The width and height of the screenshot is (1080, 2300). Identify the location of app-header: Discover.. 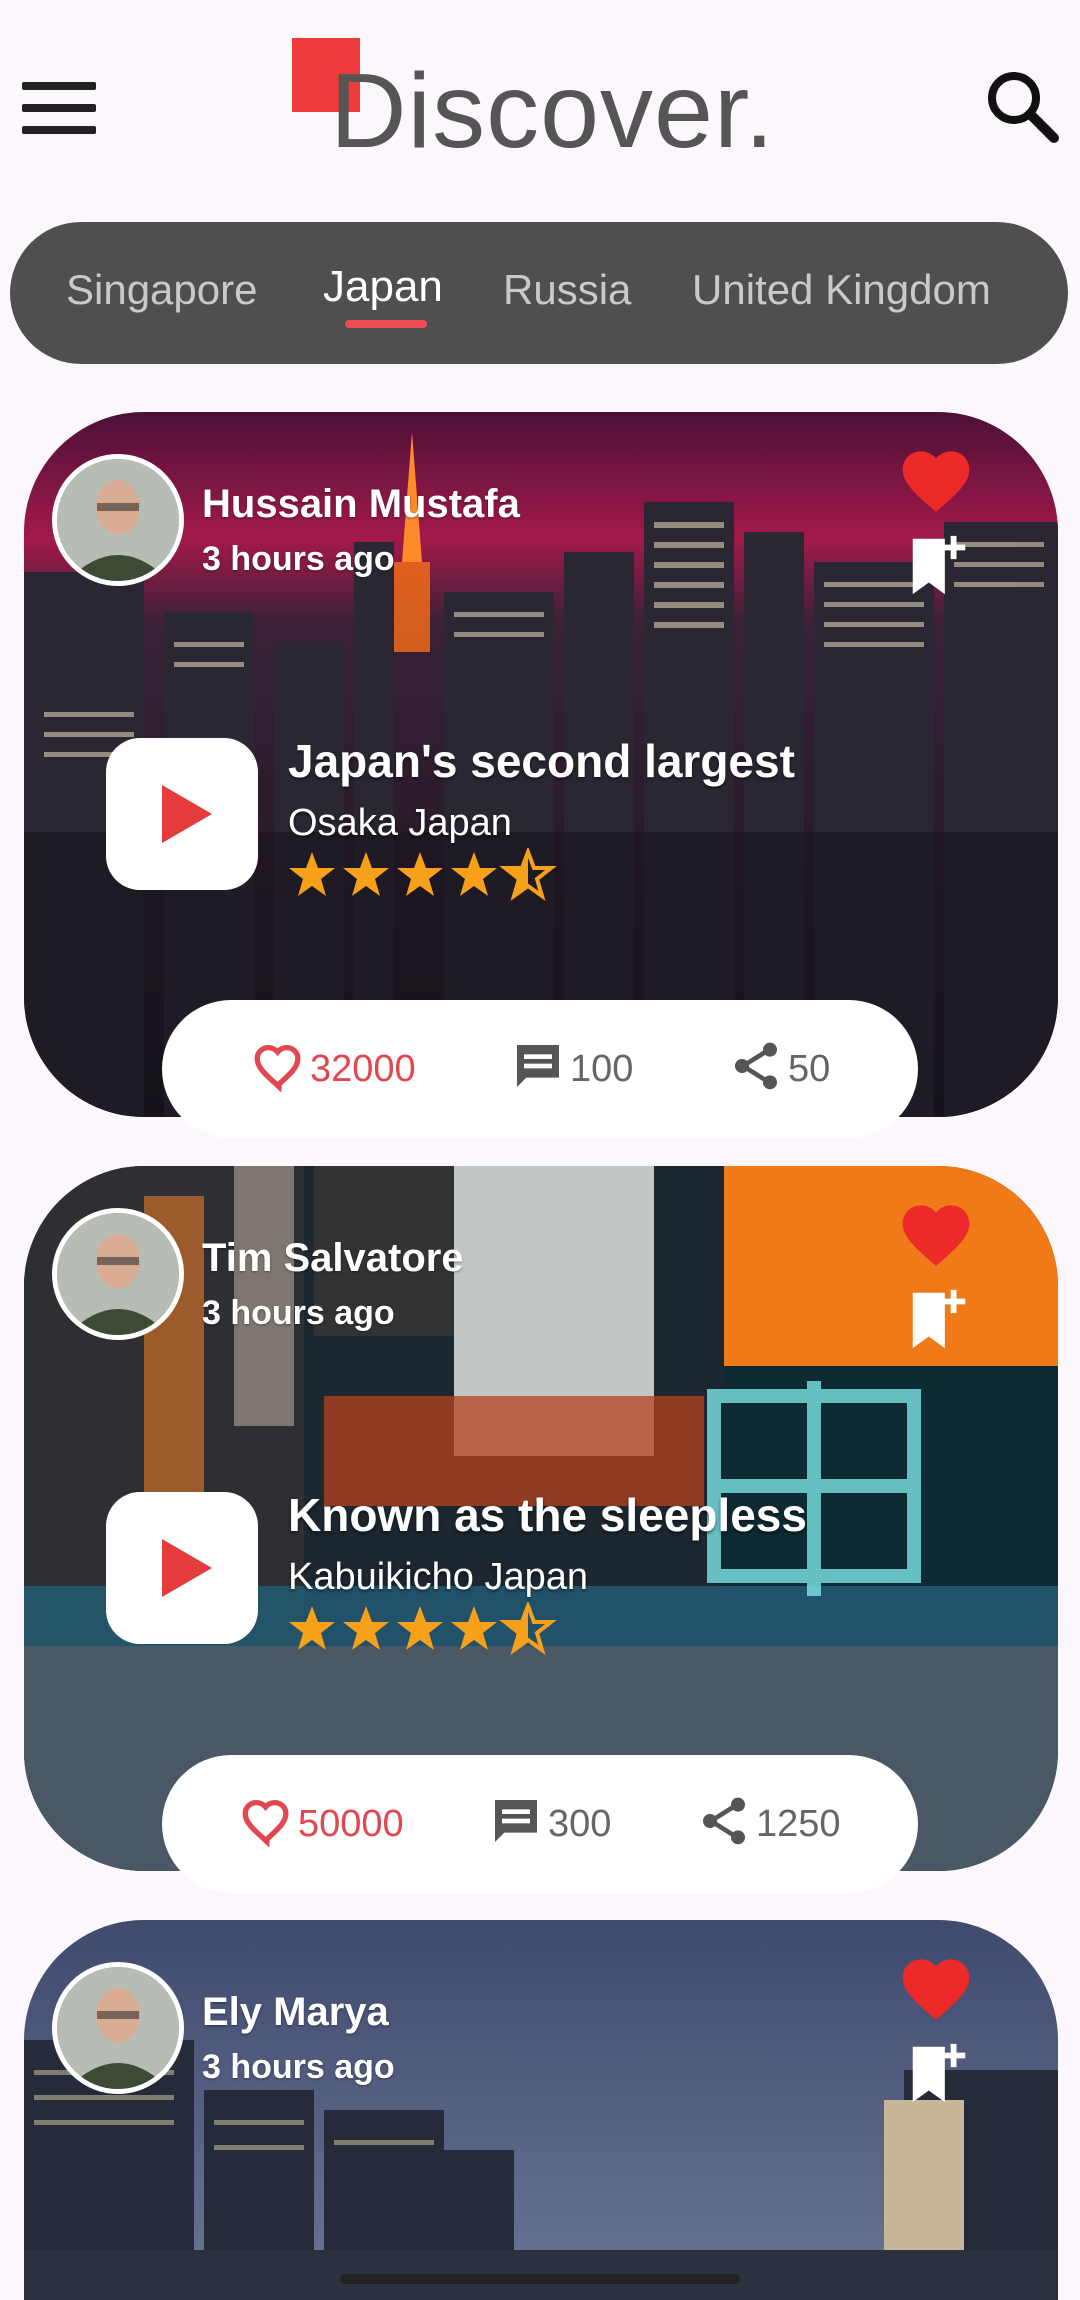
(540, 105).